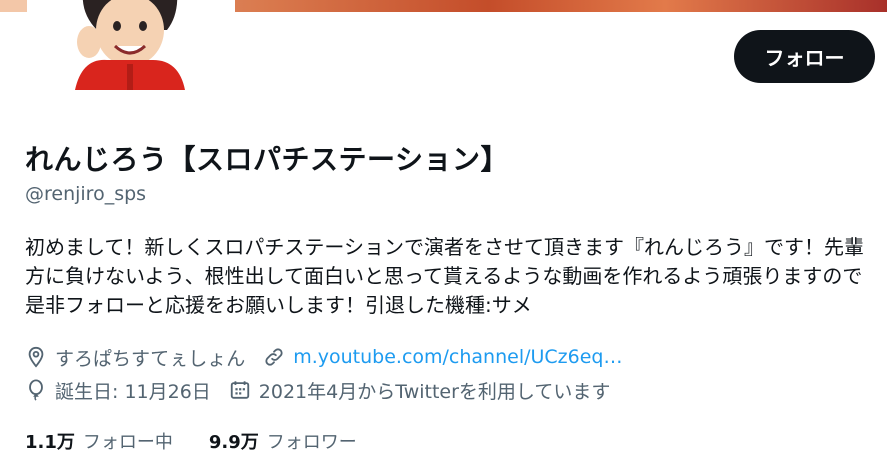 This screenshot has height=466, width=887. What do you see at coordinates (133, 391) in the screenshot?
I see `birthday-text: 誕生日: 11月26日` at bounding box center [133, 391].